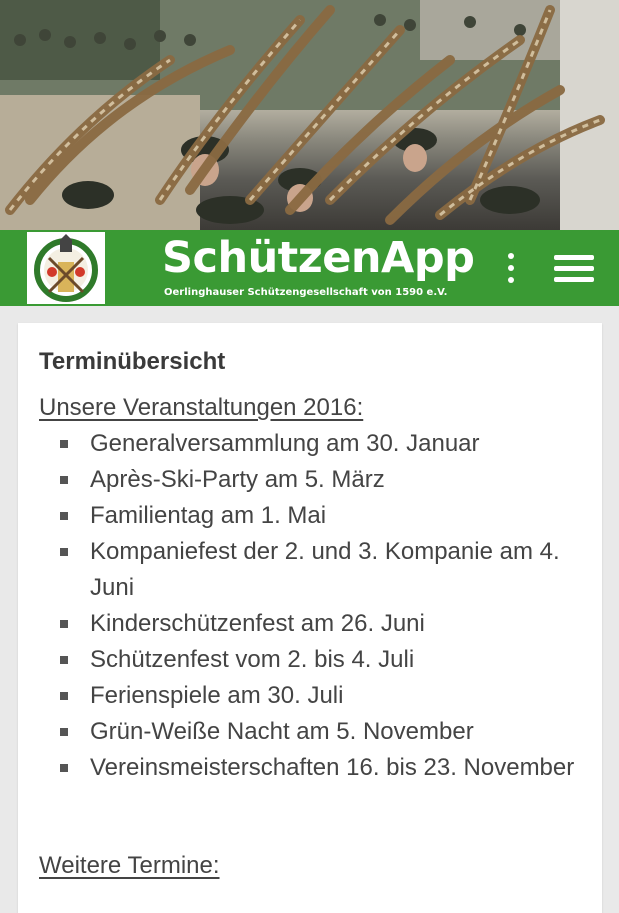 This screenshot has height=913, width=619. Describe the element at coordinates (310, 696) in the screenshot. I see `list-item: Ferienspiele am 30. Juli` at that location.